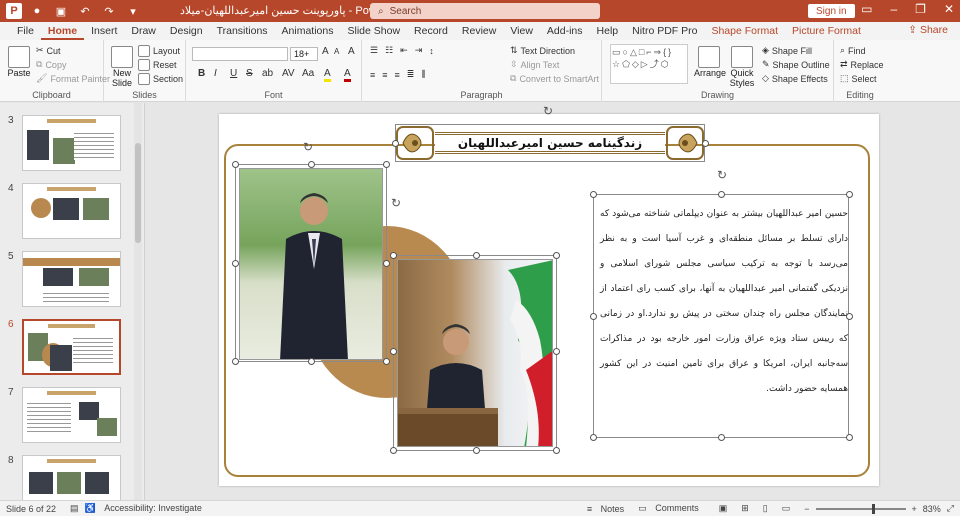 The height and width of the screenshot is (516, 960). I want to click on tab-shape-format: Shape Format, so click(744, 31).